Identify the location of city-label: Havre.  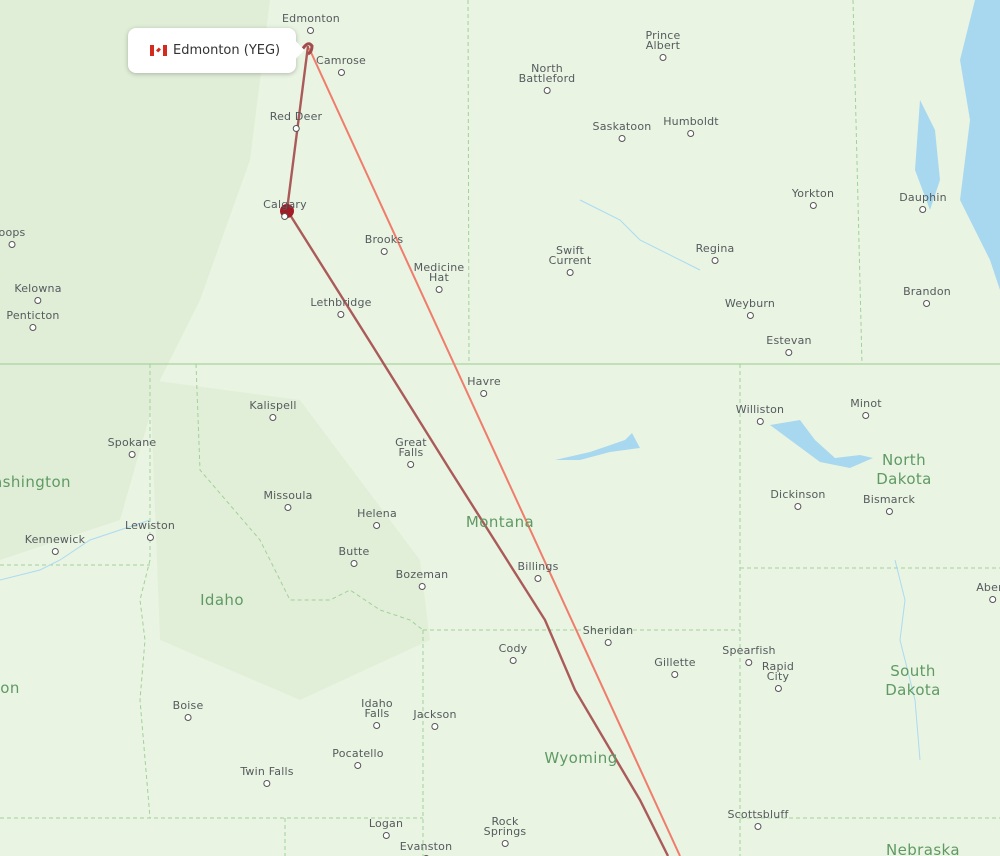
(484, 386).